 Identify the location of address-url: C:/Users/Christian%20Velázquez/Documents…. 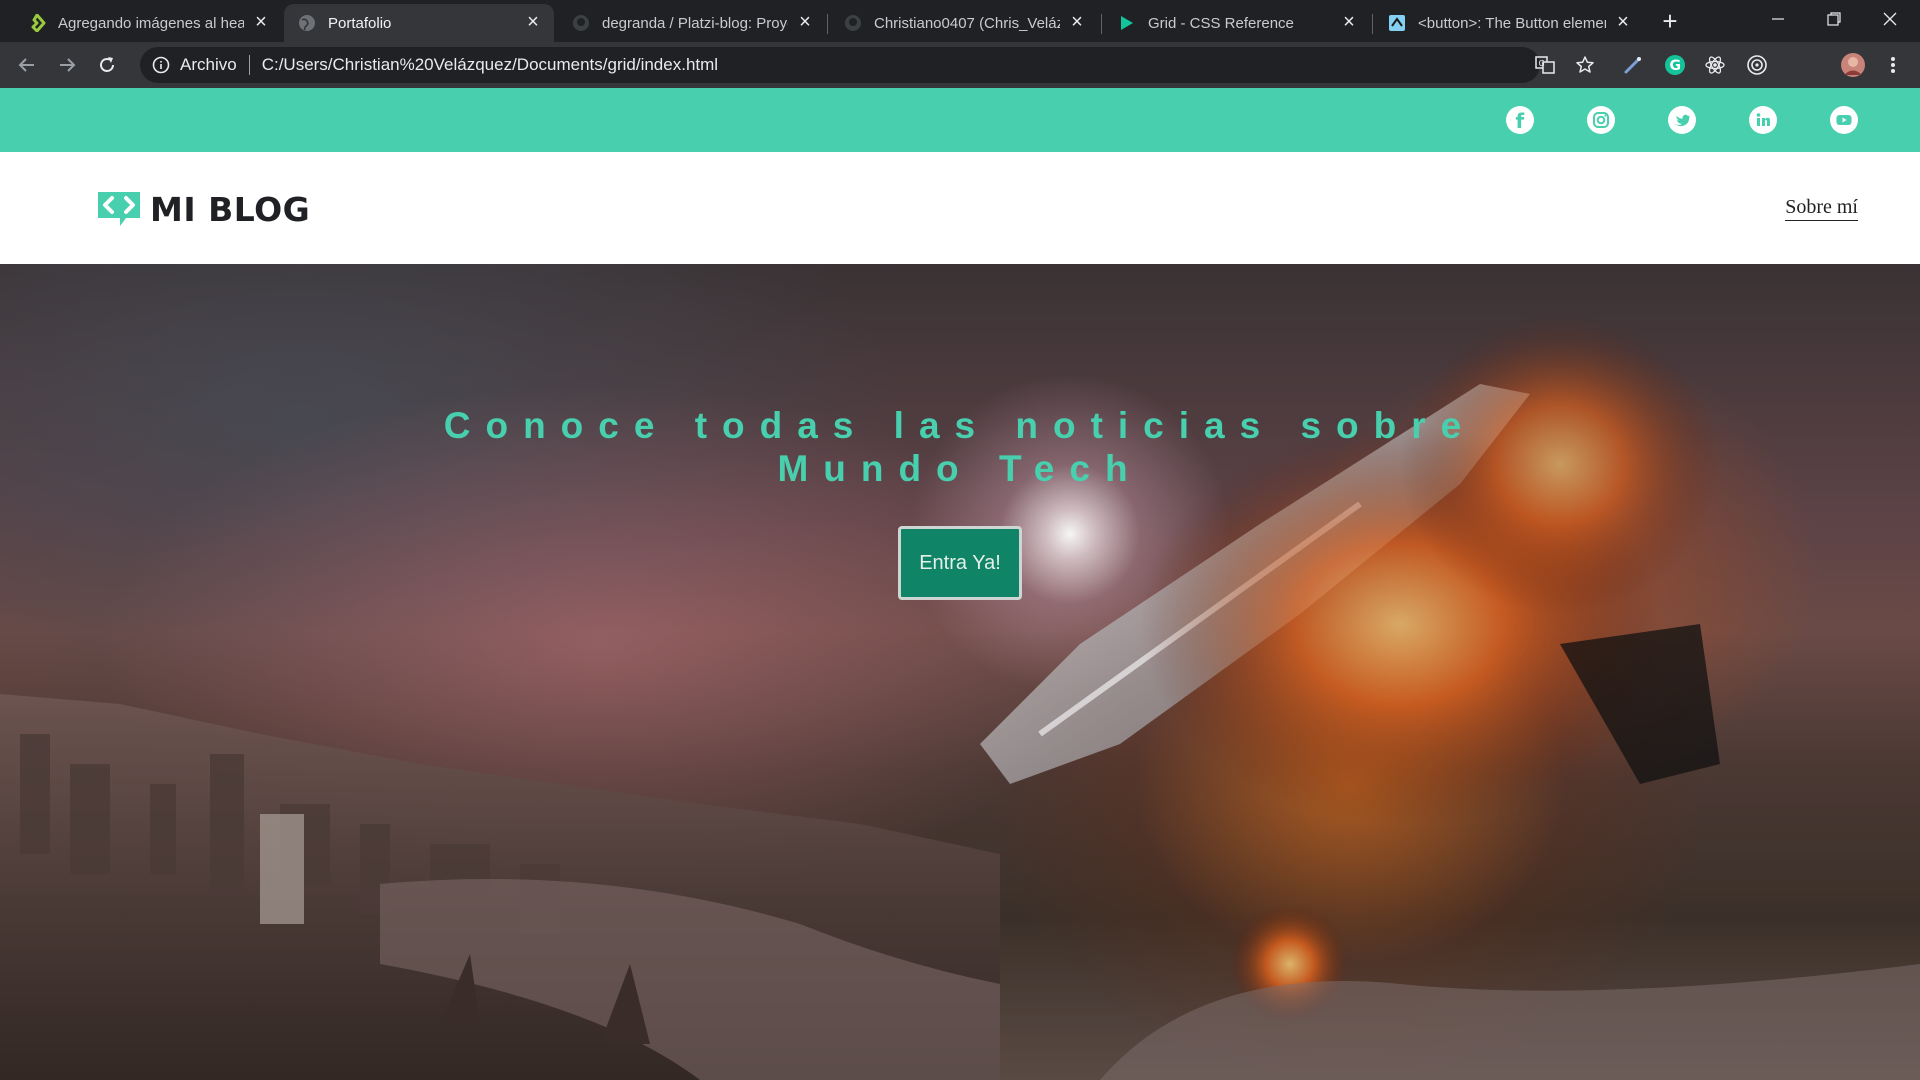
(490, 65).